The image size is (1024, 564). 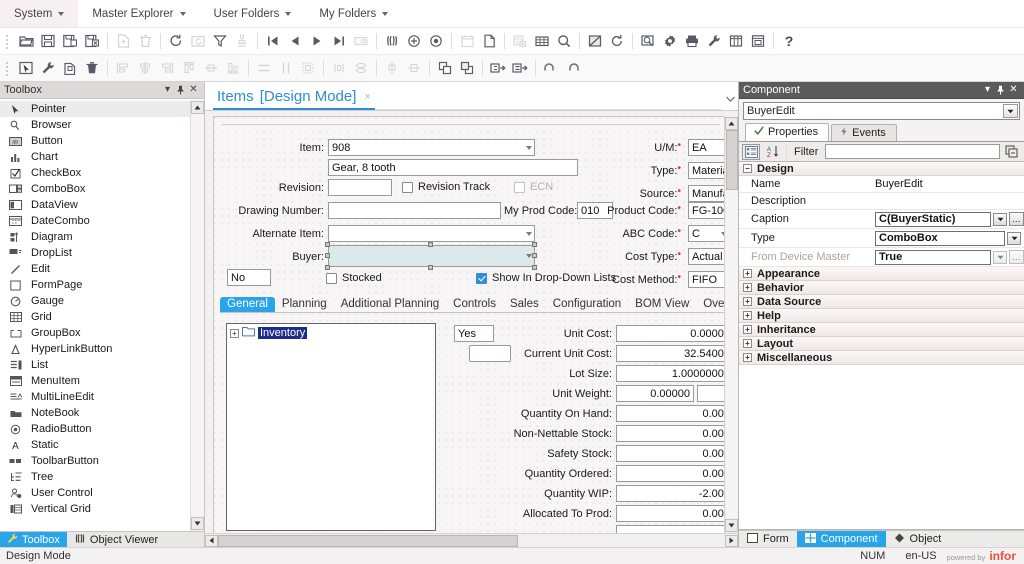 What do you see at coordinates (95, 173) in the screenshot?
I see `toolbox-item-checkbox: CheckBox` at bounding box center [95, 173].